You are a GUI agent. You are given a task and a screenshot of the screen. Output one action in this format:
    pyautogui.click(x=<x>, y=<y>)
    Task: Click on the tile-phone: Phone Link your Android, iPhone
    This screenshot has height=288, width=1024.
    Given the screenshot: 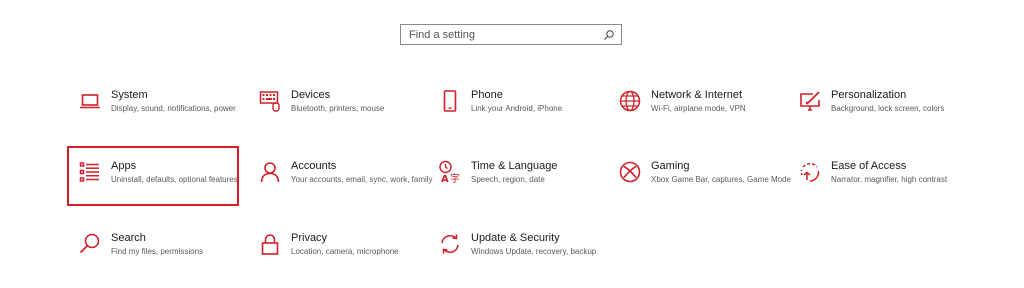 What is the action you would take?
    pyautogui.click(x=523, y=117)
    